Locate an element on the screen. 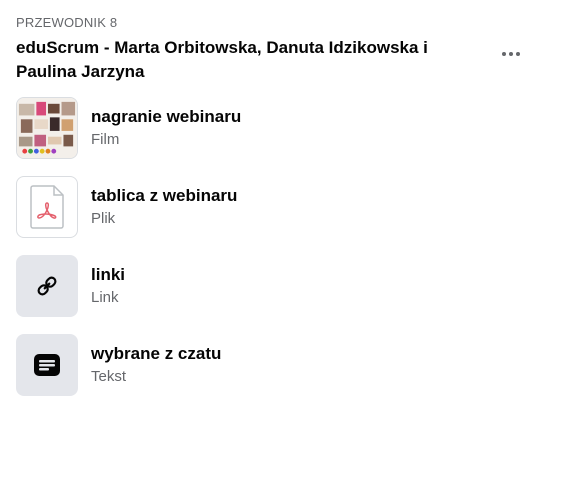 This screenshot has width=561, height=477. item-type: Tekst is located at coordinates (109, 376).